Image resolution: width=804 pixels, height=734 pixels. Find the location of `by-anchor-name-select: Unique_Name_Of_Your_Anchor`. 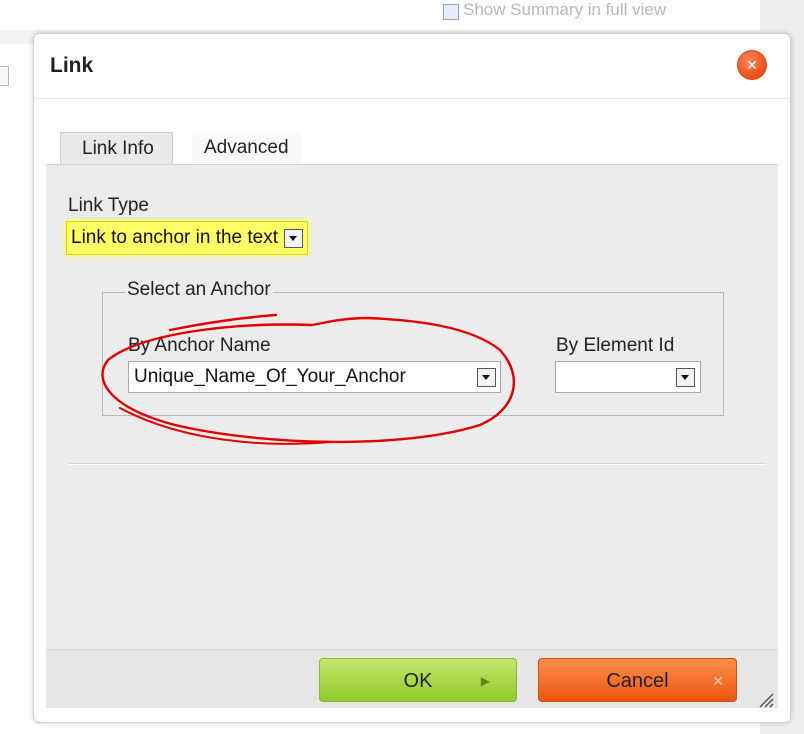

by-anchor-name-select: Unique_Name_Of_Your_Anchor is located at coordinates (314, 377).